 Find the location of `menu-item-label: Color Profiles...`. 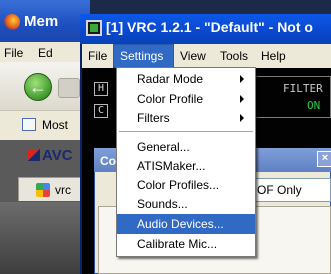

menu-item-label: Color Profiles... is located at coordinates (178, 185).